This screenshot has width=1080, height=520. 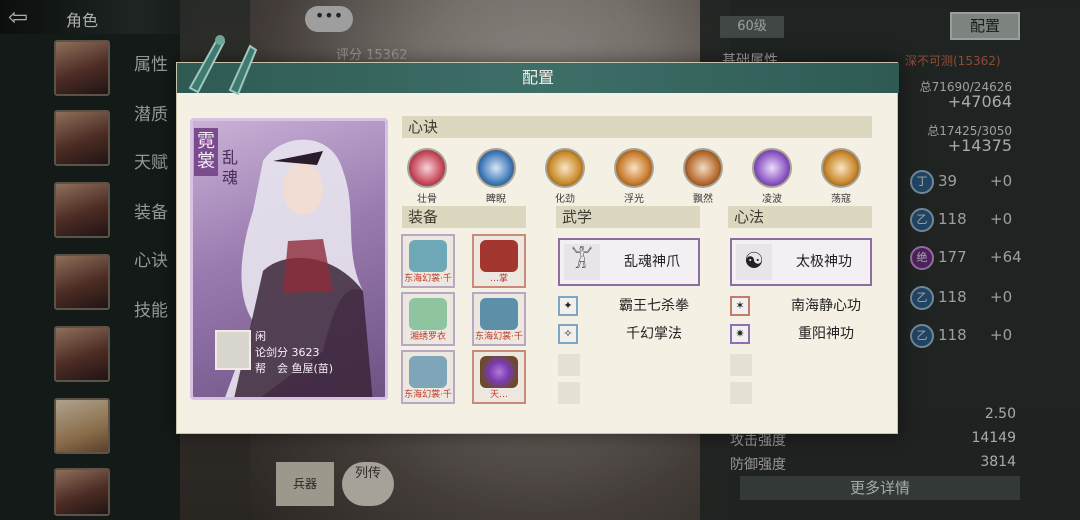 I want to click on wuxue-sub-name: 霸王七杀拳, so click(x=654, y=306).